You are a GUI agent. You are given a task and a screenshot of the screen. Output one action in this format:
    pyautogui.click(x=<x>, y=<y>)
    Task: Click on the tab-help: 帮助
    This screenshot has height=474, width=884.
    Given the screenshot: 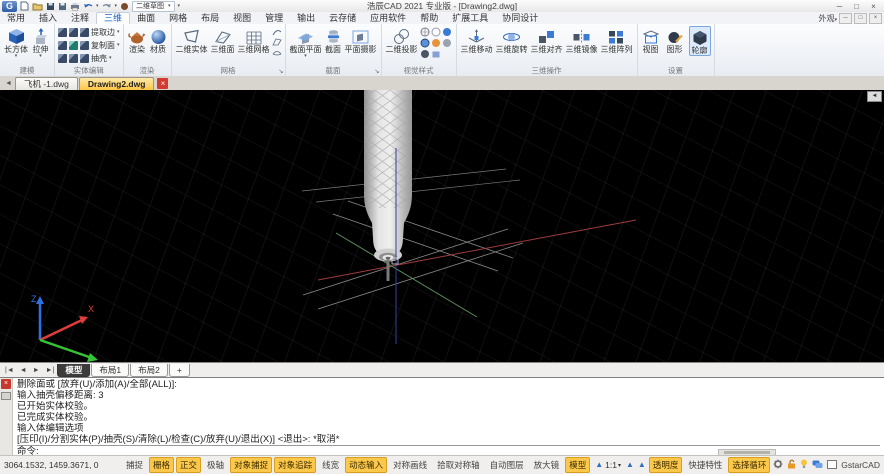 What is the action you would take?
    pyautogui.click(x=429, y=18)
    